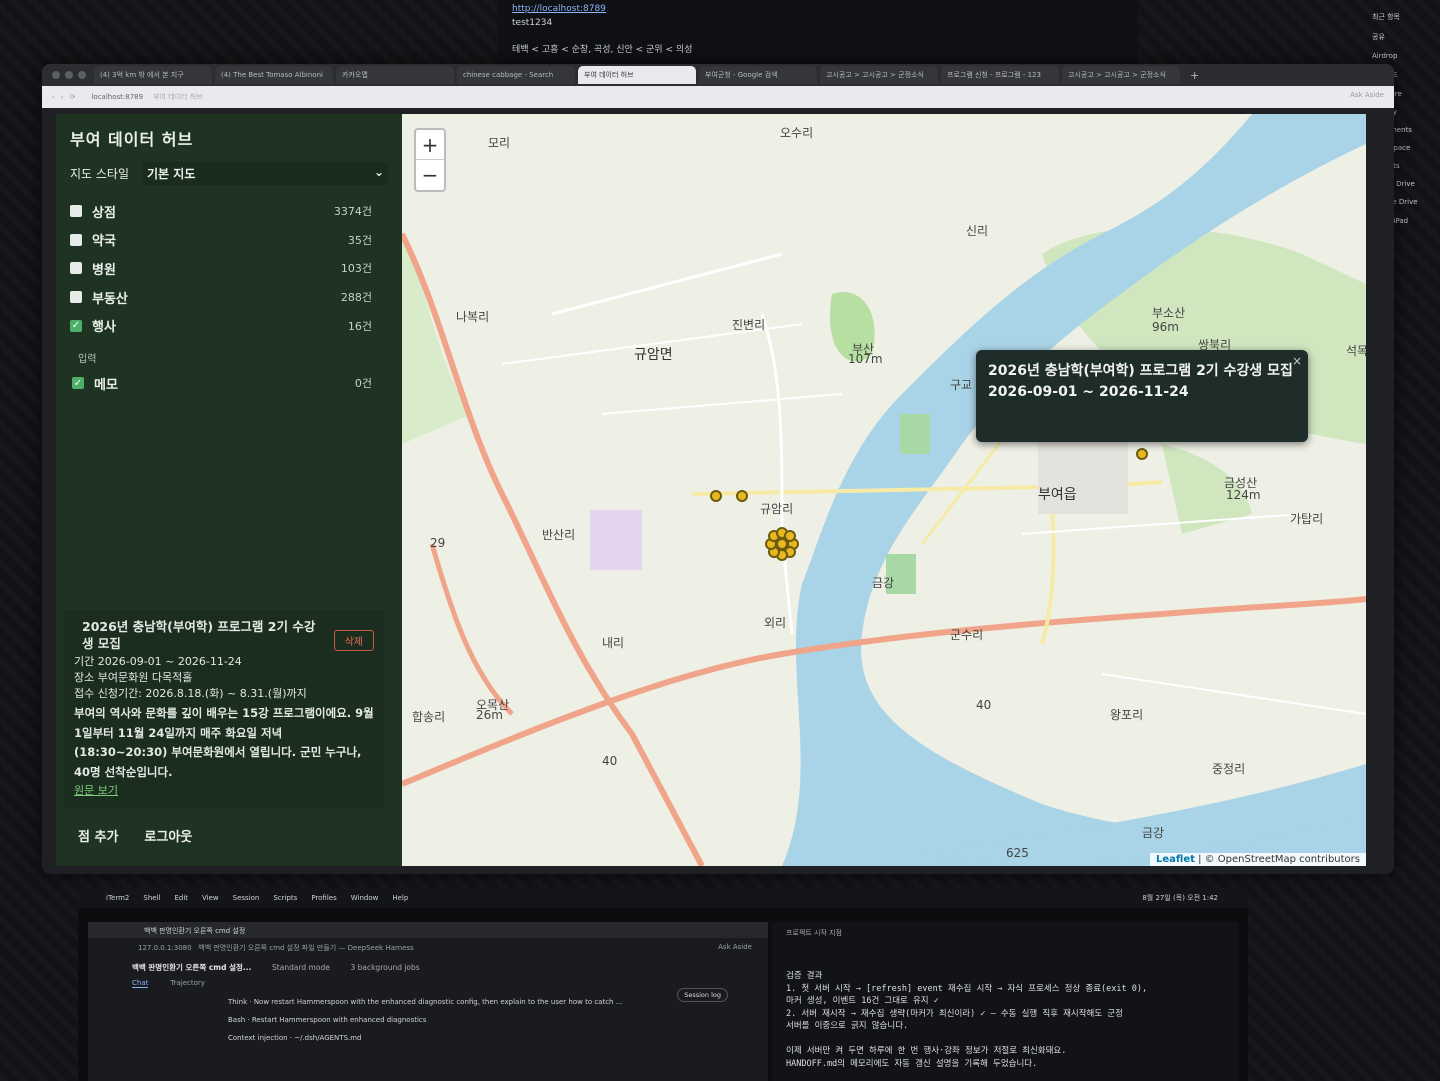  Describe the element at coordinates (1153, 833) in the screenshot. I see `map-place-label: 금강` at that location.